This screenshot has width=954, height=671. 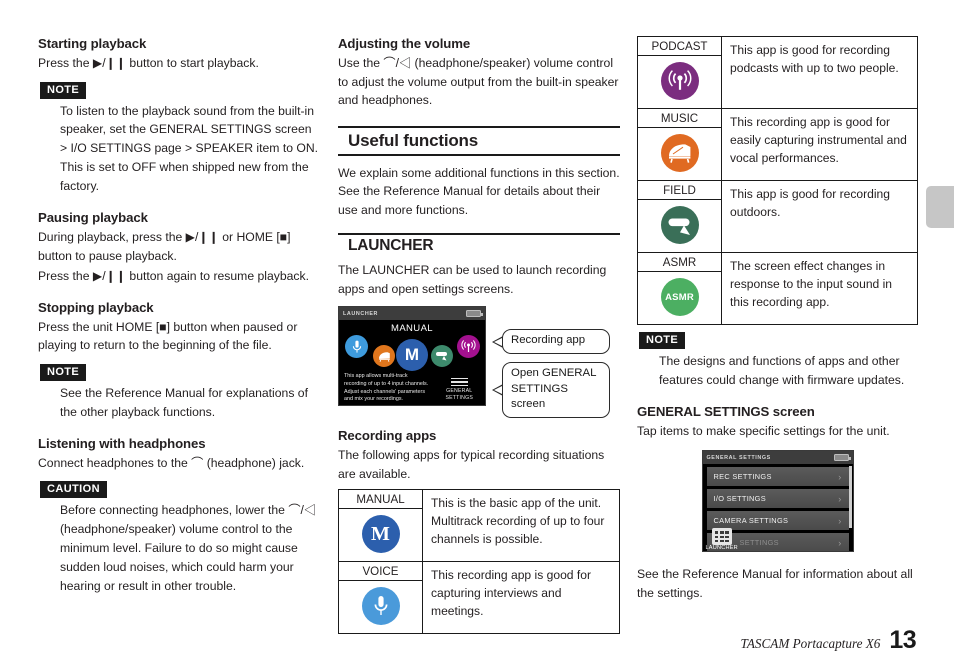 I want to click on gs-item-label: CAMERA SETTINGS, so click(x=751, y=521).